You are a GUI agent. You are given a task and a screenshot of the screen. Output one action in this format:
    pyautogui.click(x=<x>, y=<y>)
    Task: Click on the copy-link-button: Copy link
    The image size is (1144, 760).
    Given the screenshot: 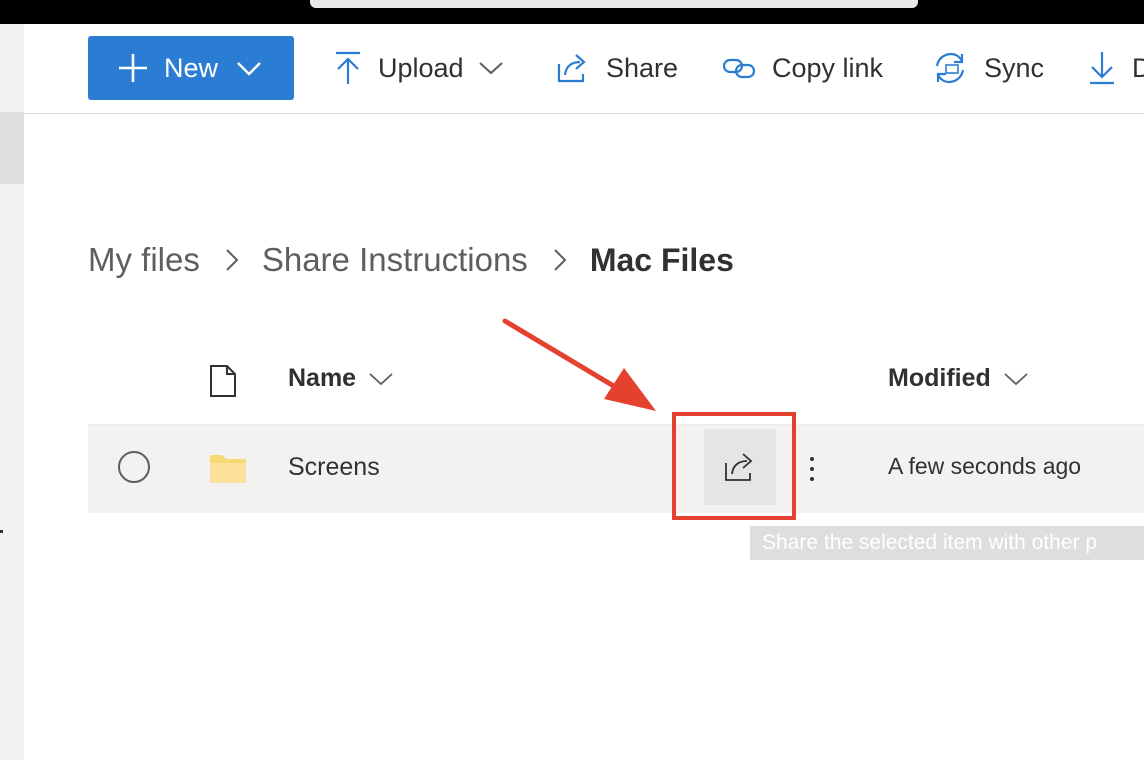 What is the action you would take?
    pyautogui.click(x=802, y=68)
    